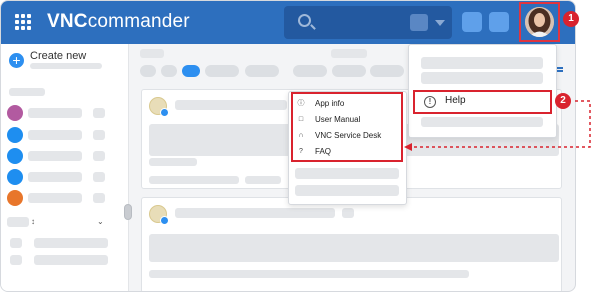 The image size is (600, 292). What do you see at coordinates (304, 20) in the screenshot?
I see `search-icon` at bounding box center [304, 20].